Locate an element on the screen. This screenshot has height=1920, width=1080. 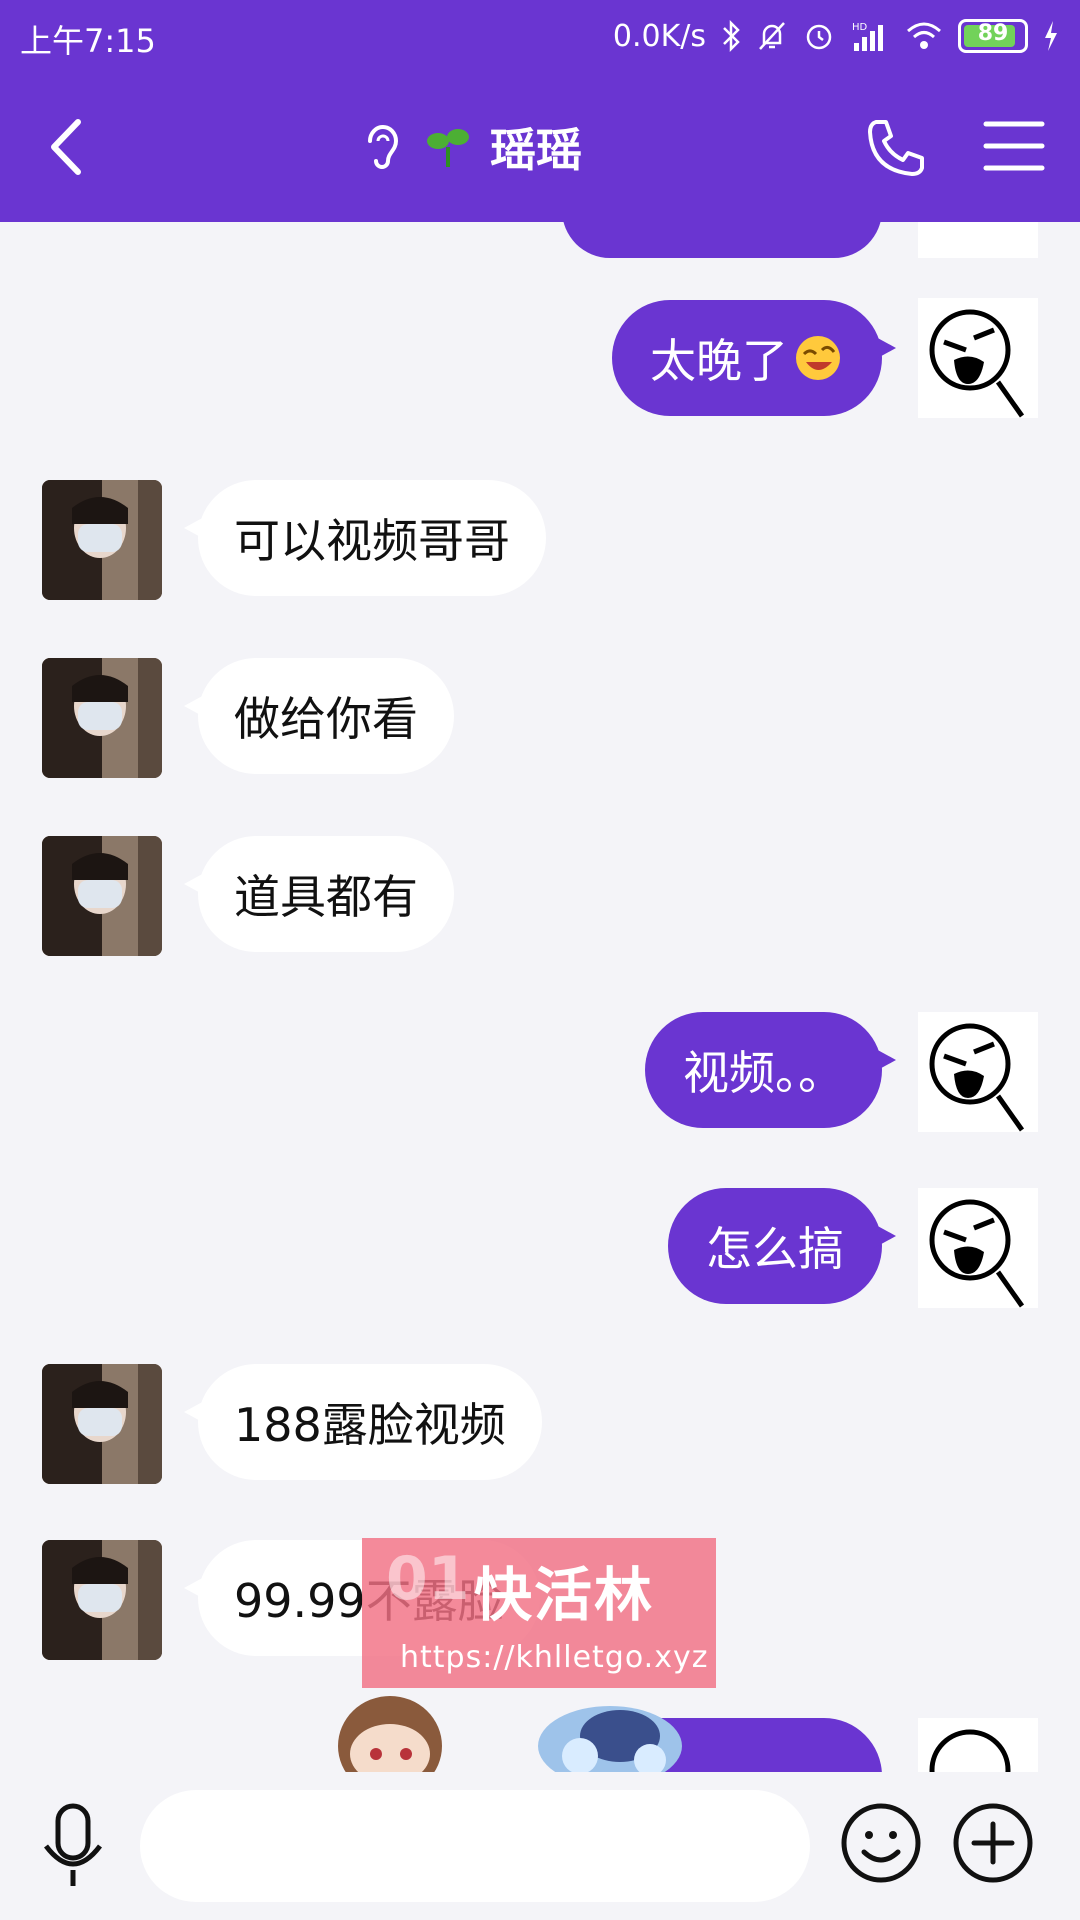
message-text: 太晚了 is located at coordinates (719, 361).